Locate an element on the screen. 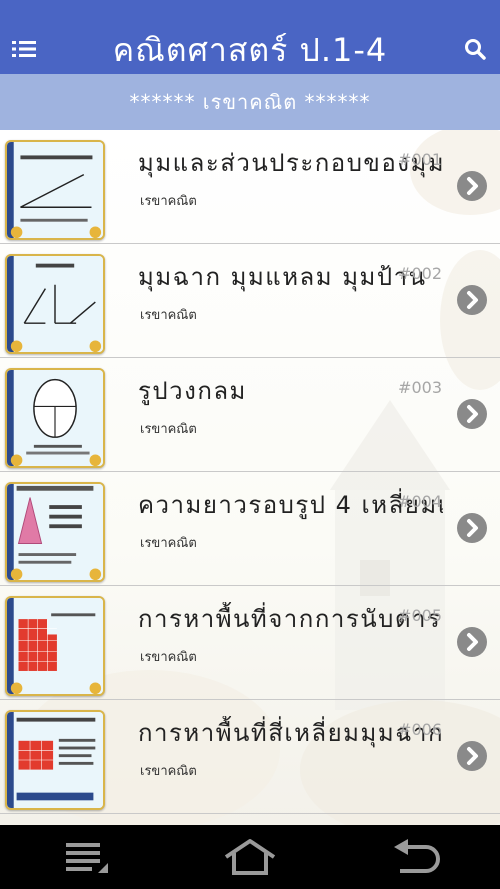 The image size is (500, 889). list-item: ความยาวรอบรูป 4 เหลี่ยมและ #004 เรขาคณิต is located at coordinates (250, 529).